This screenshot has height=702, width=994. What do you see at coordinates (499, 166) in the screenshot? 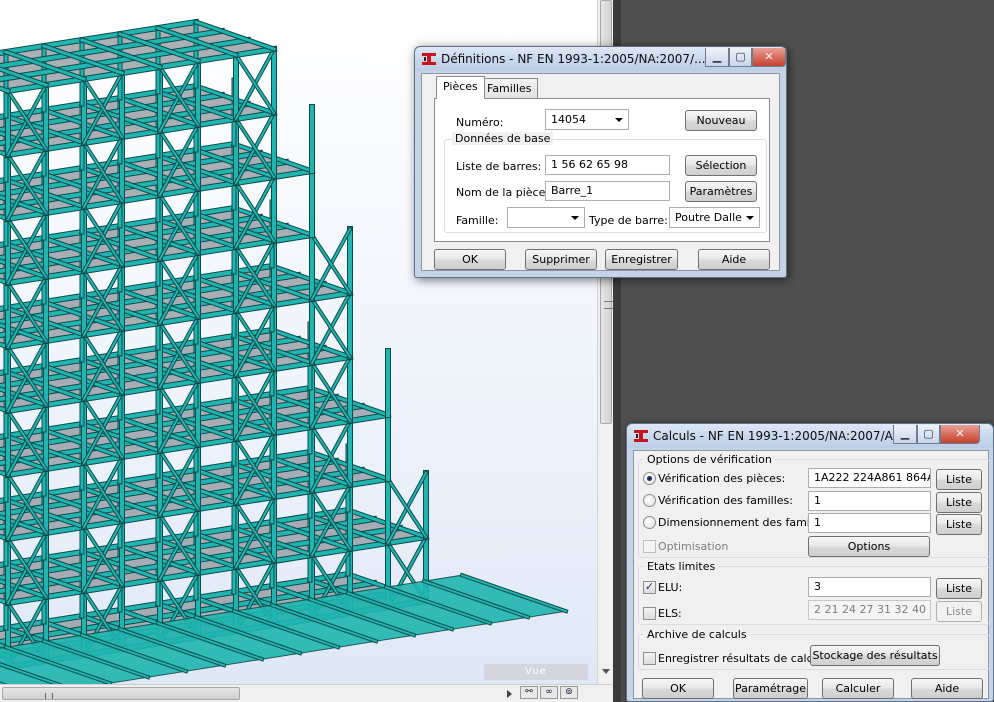
I see `bar-list-label: Liste de barres:` at bounding box center [499, 166].